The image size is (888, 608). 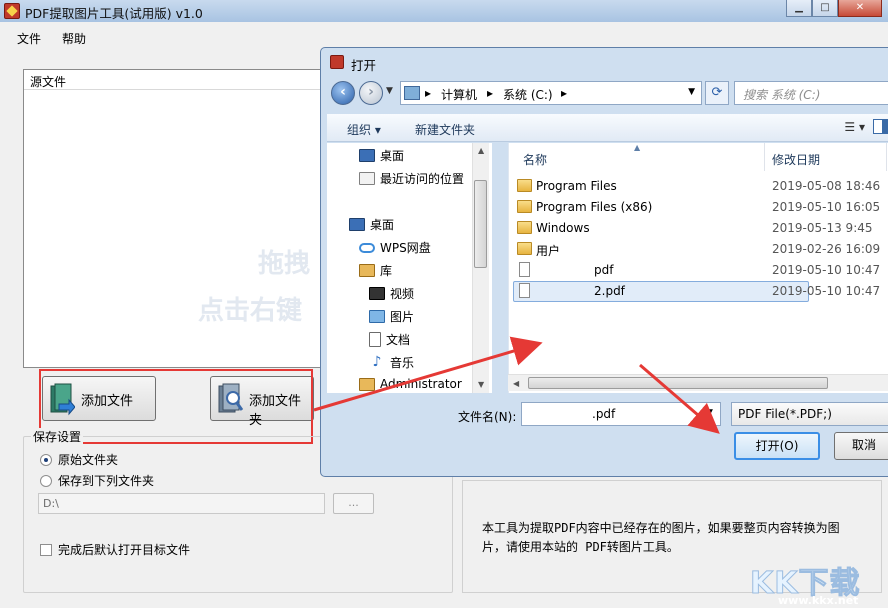 I want to click on column-header-modified: 修改日期, so click(x=796, y=157).